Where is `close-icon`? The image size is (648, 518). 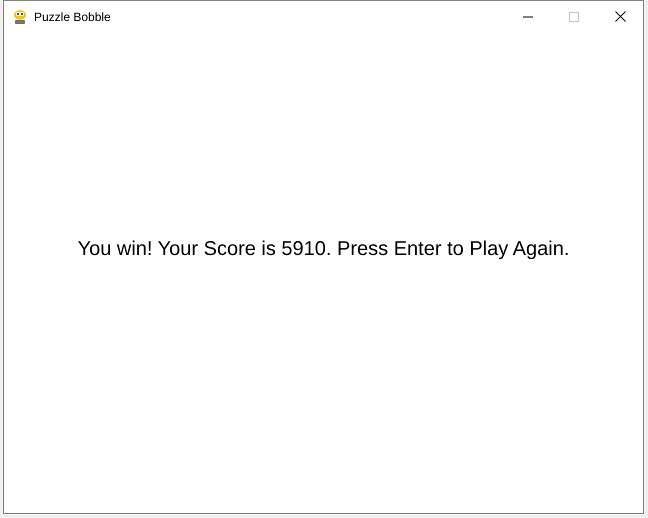 close-icon is located at coordinates (620, 16).